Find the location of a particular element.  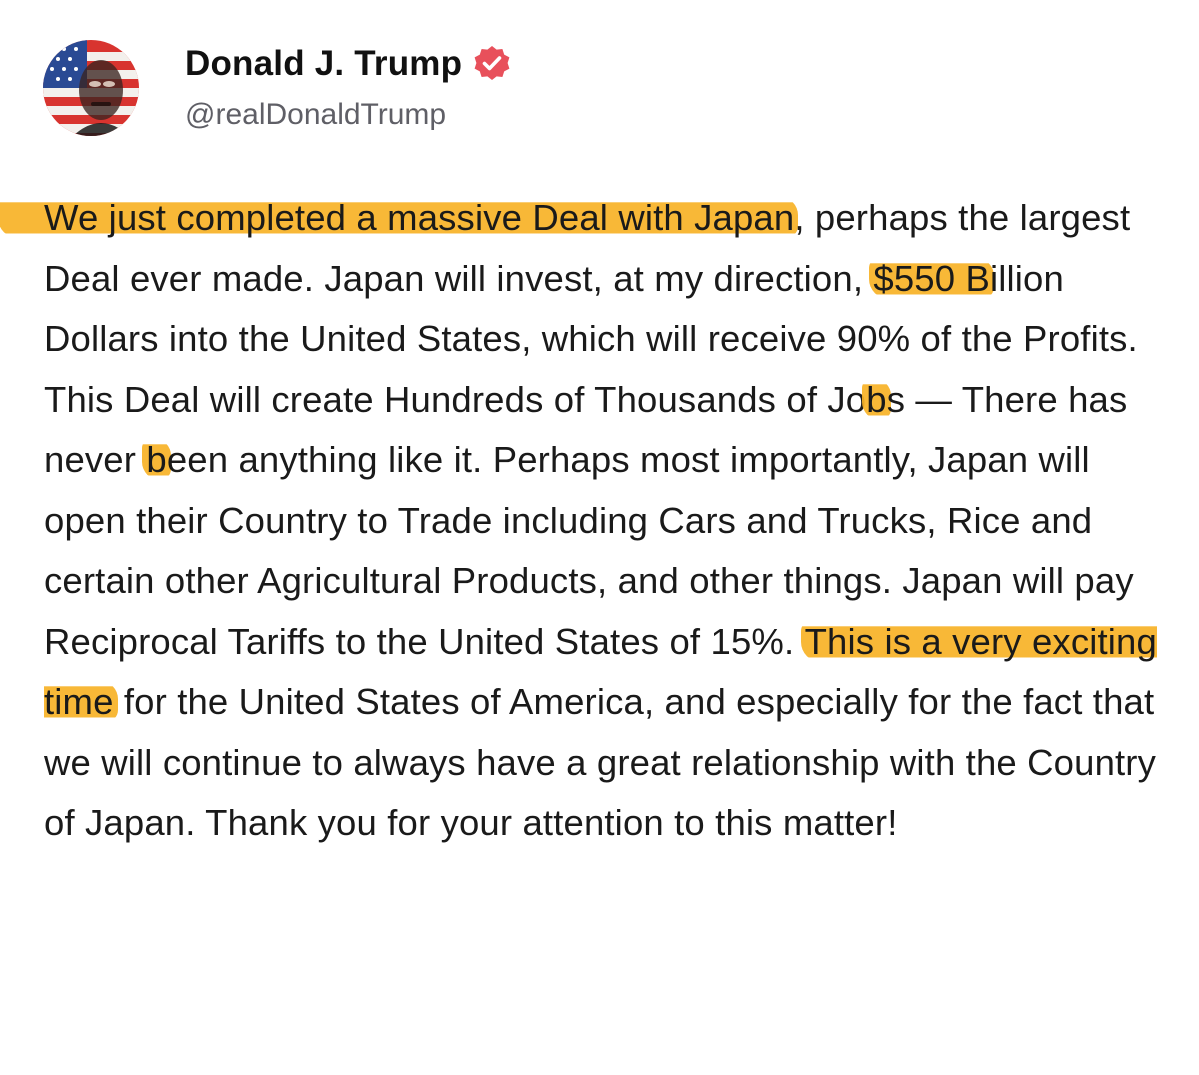

flag-portrait-avatar-icon is located at coordinates (91, 87).